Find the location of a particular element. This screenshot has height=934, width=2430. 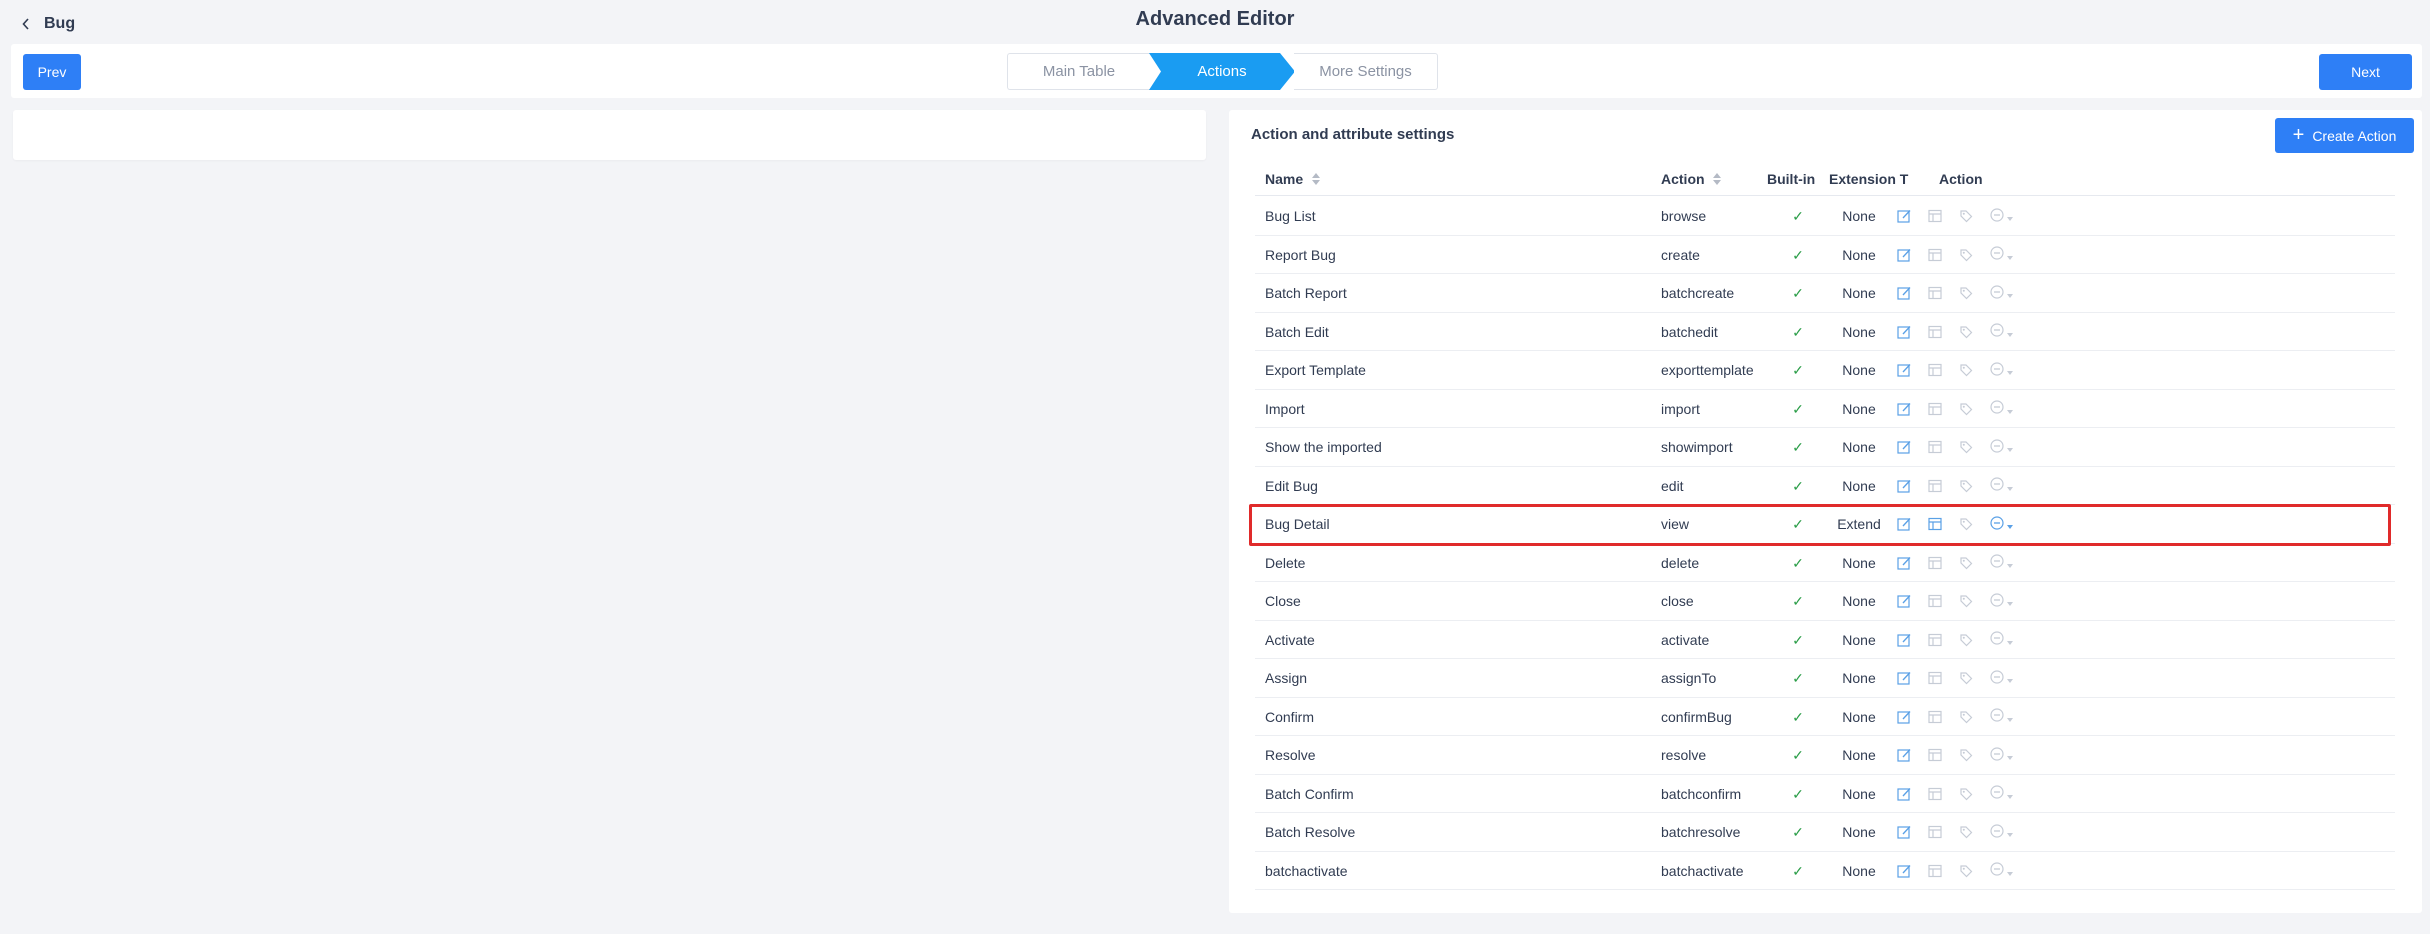

table-row: batchactivate batchactivate ✓ None is located at coordinates (1825, 871).